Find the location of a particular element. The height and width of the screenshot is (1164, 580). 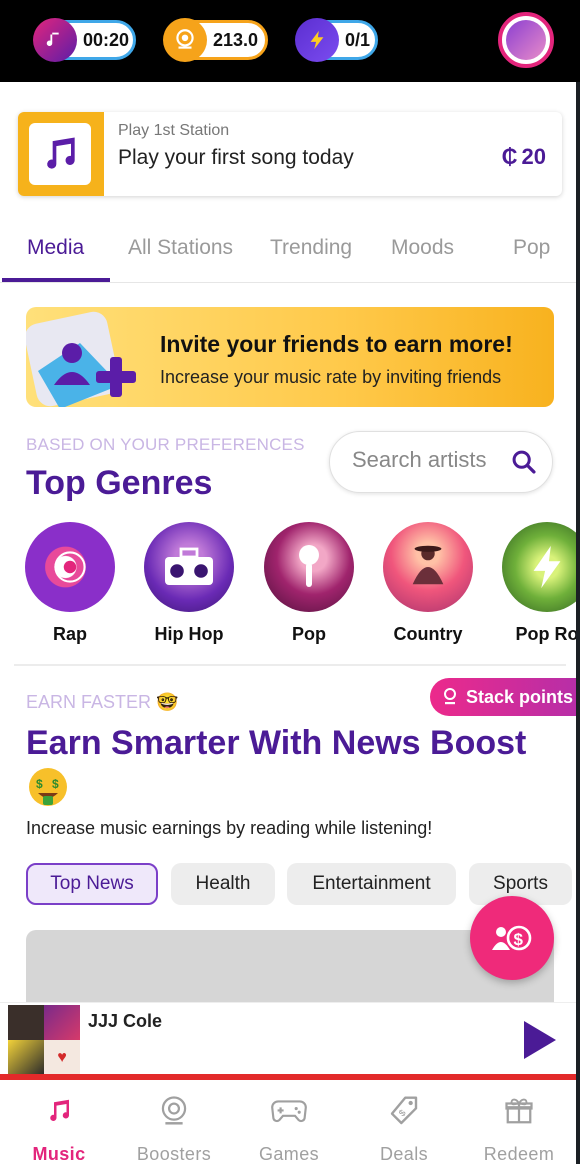

timer-value: 00:20 is located at coordinates (106, 39).